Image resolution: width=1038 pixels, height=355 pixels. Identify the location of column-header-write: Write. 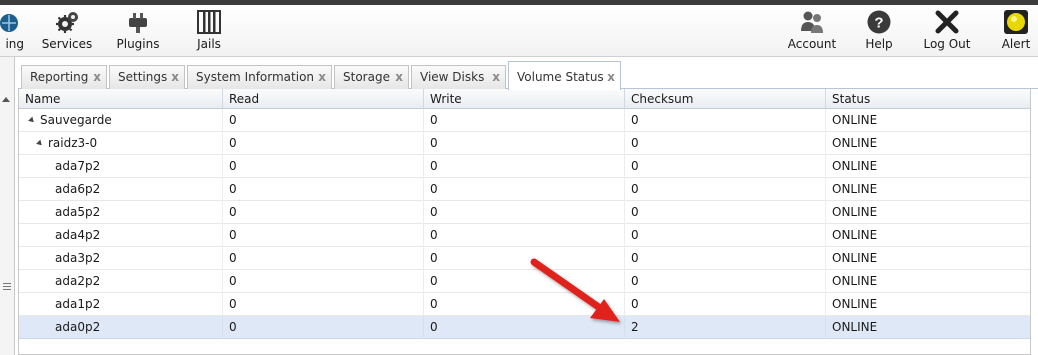
(524, 99).